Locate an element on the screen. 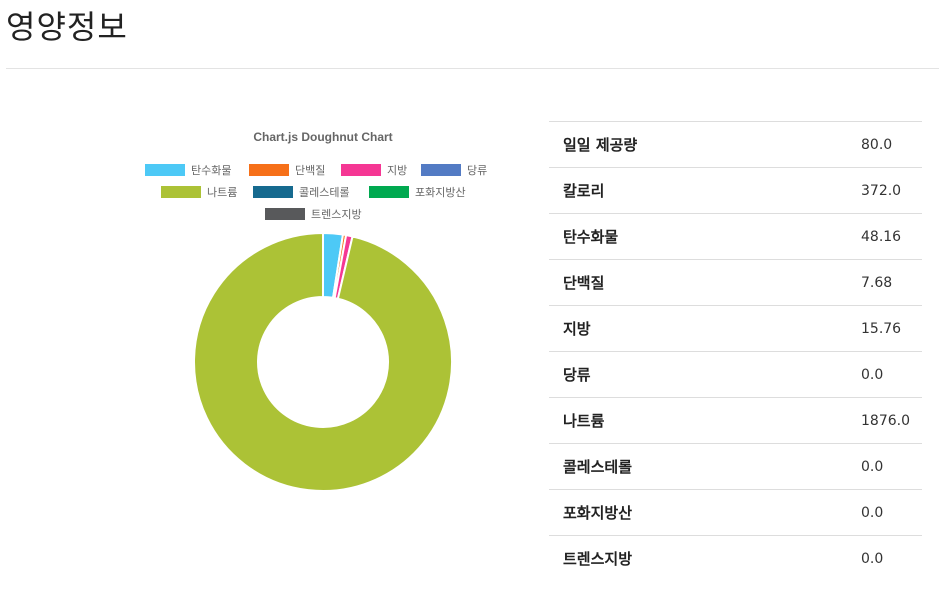 The width and height of the screenshot is (939, 595). table-row: 트렌스지방 0.0 is located at coordinates (735, 558).